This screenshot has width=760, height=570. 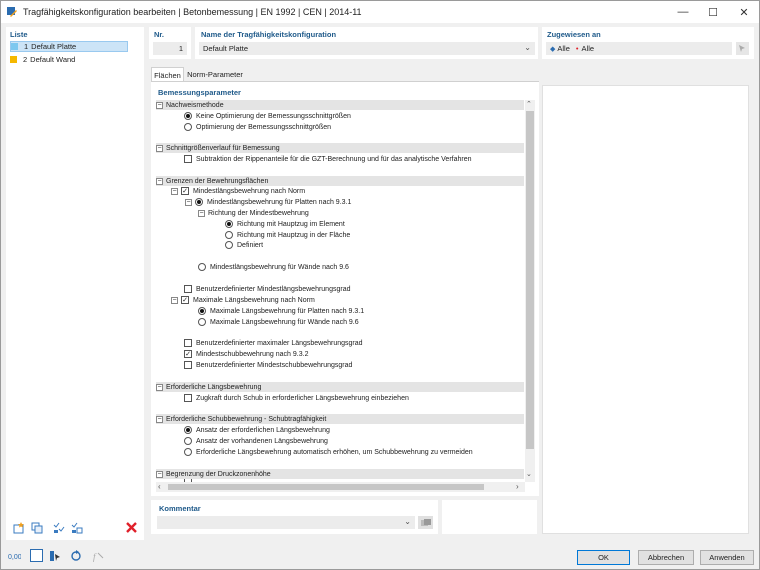 I want to click on app-icon, so click(x=12, y=12).